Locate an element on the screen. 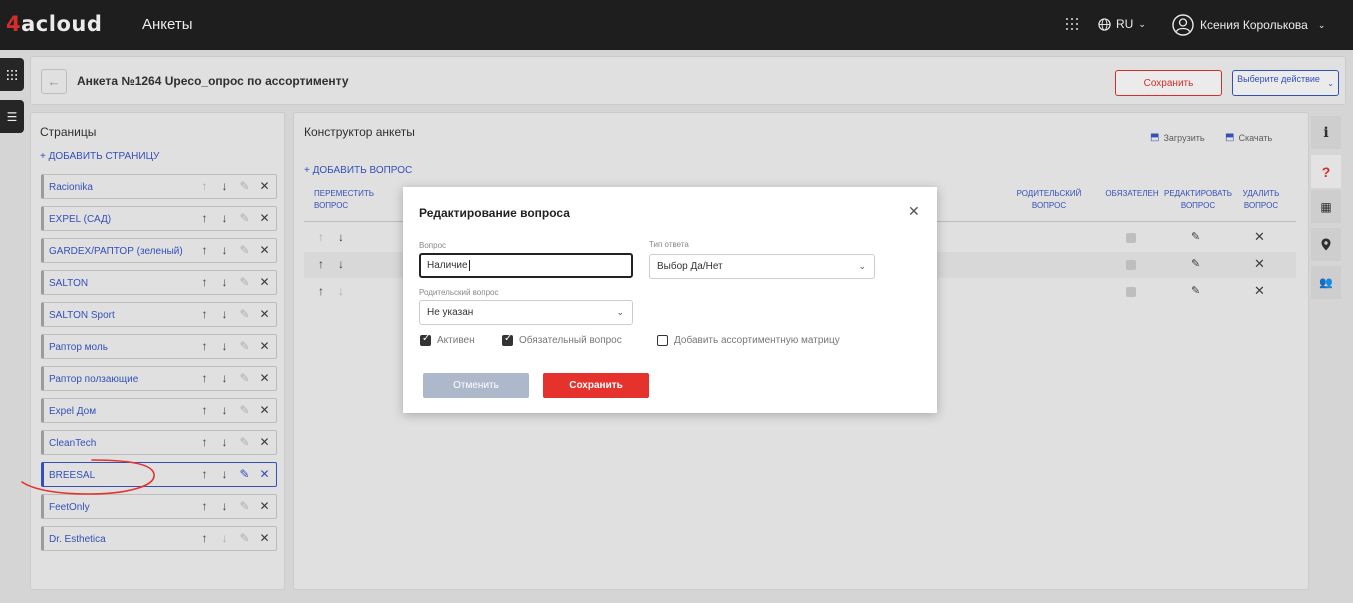  modal-save-button: Сохранить is located at coordinates (596, 385).